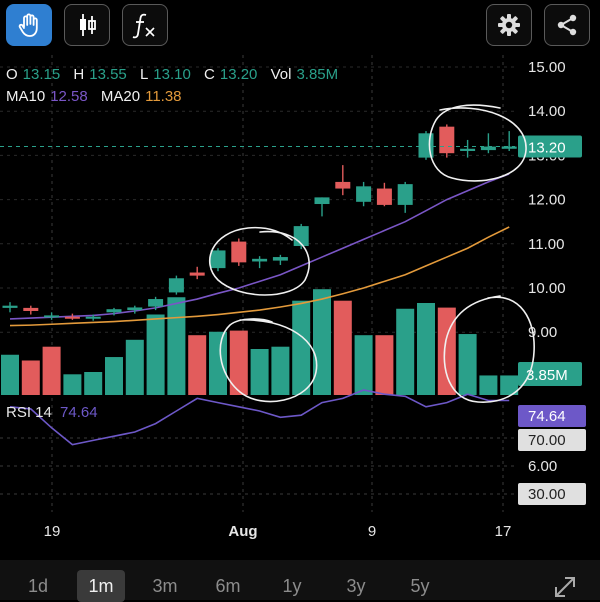 Image resolution: width=600 pixels, height=602 pixels. I want to click on price-tick-label: 10.00, so click(547, 288).